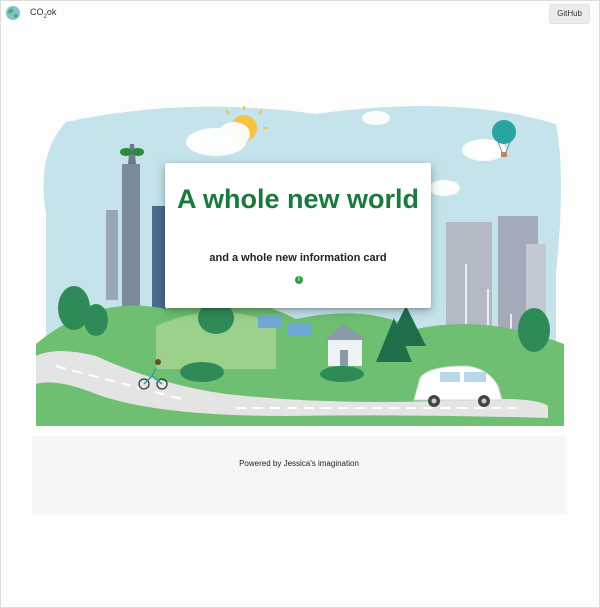  What do you see at coordinates (299, 280) in the screenshot?
I see `info-icon: i` at bounding box center [299, 280].